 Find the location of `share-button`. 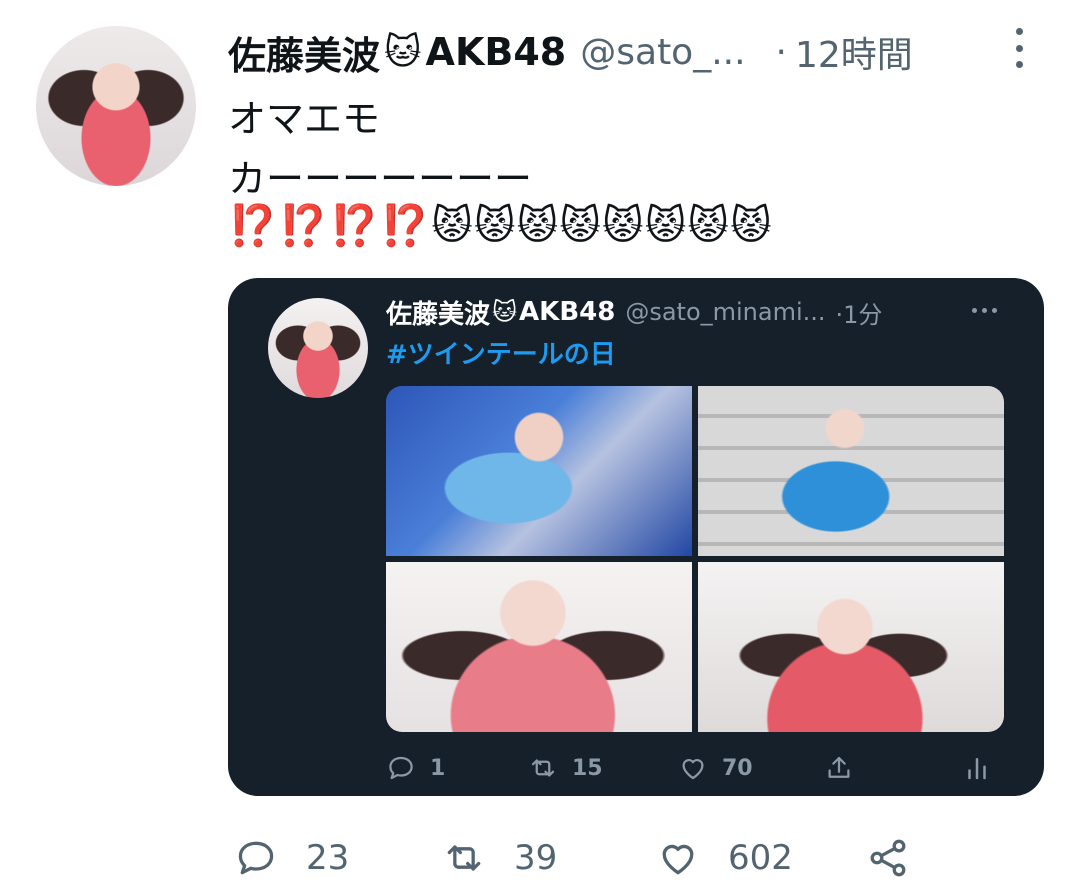

share-button is located at coordinates (888, 858).